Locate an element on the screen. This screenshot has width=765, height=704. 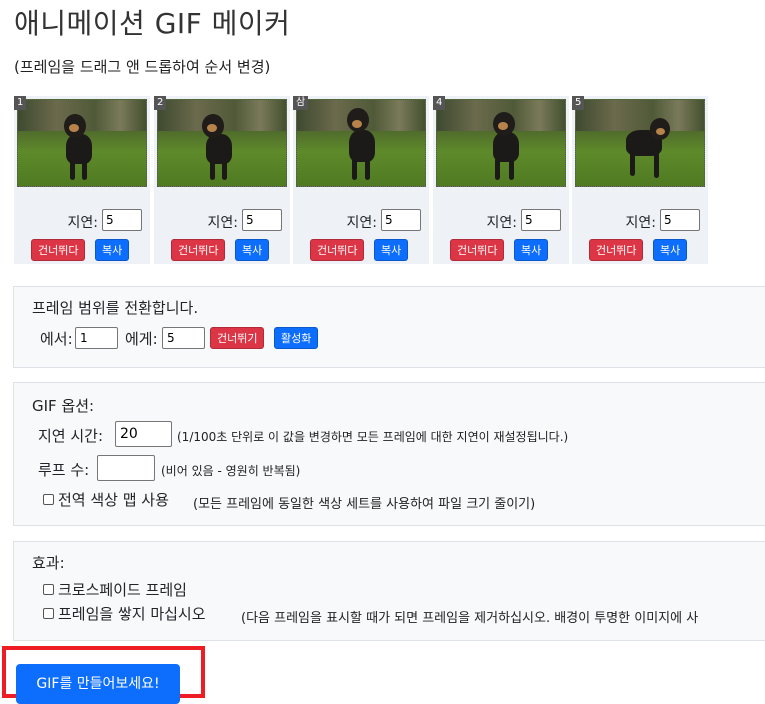
frame-card: 삼 지연: 건너뛰다 복사 is located at coordinates (361, 180).